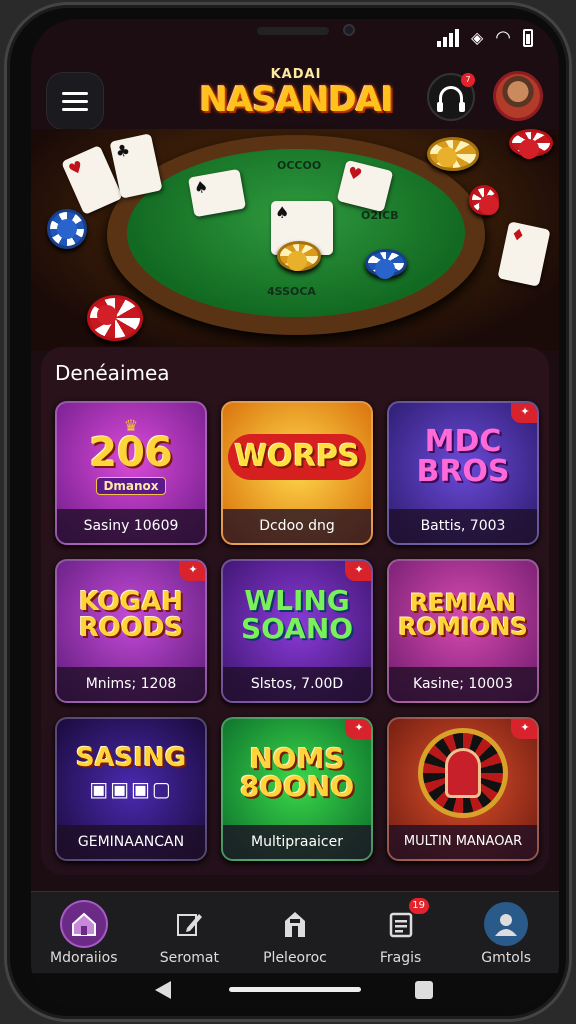 This screenshot has width=576, height=1024. I want to click on support-button: 7, so click(451, 97).